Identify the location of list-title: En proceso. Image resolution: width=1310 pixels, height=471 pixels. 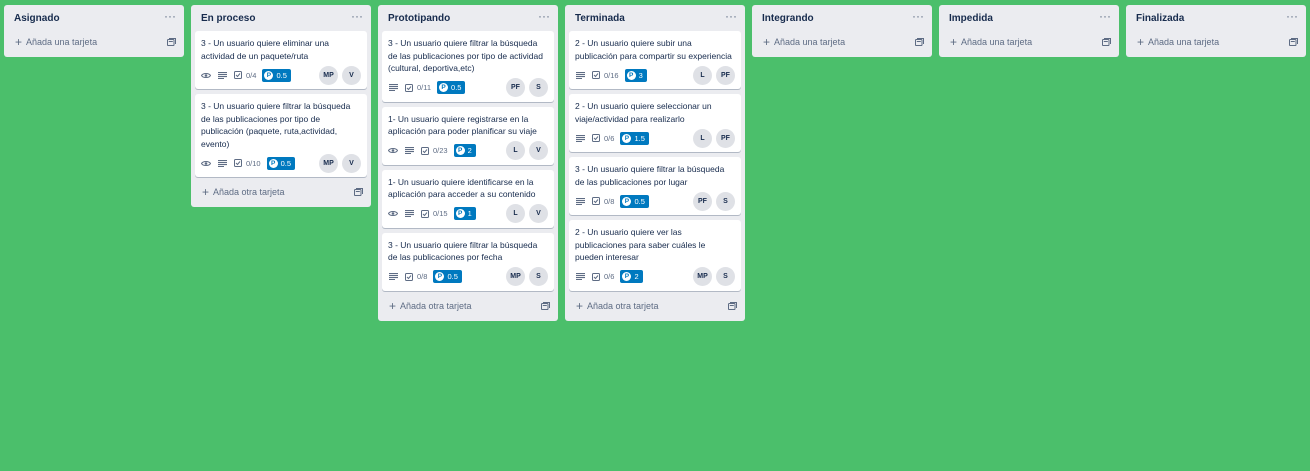
(228, 18).